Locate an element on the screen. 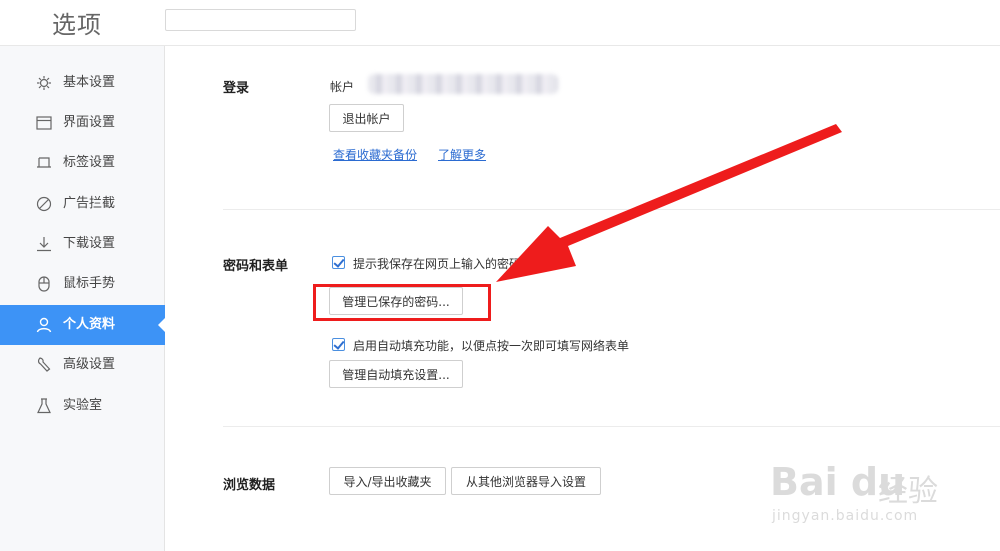 The height and width of the screenshot is (551, 1000). sidebar-item-basic: 基本设置 is located at coordinates (82, 83).